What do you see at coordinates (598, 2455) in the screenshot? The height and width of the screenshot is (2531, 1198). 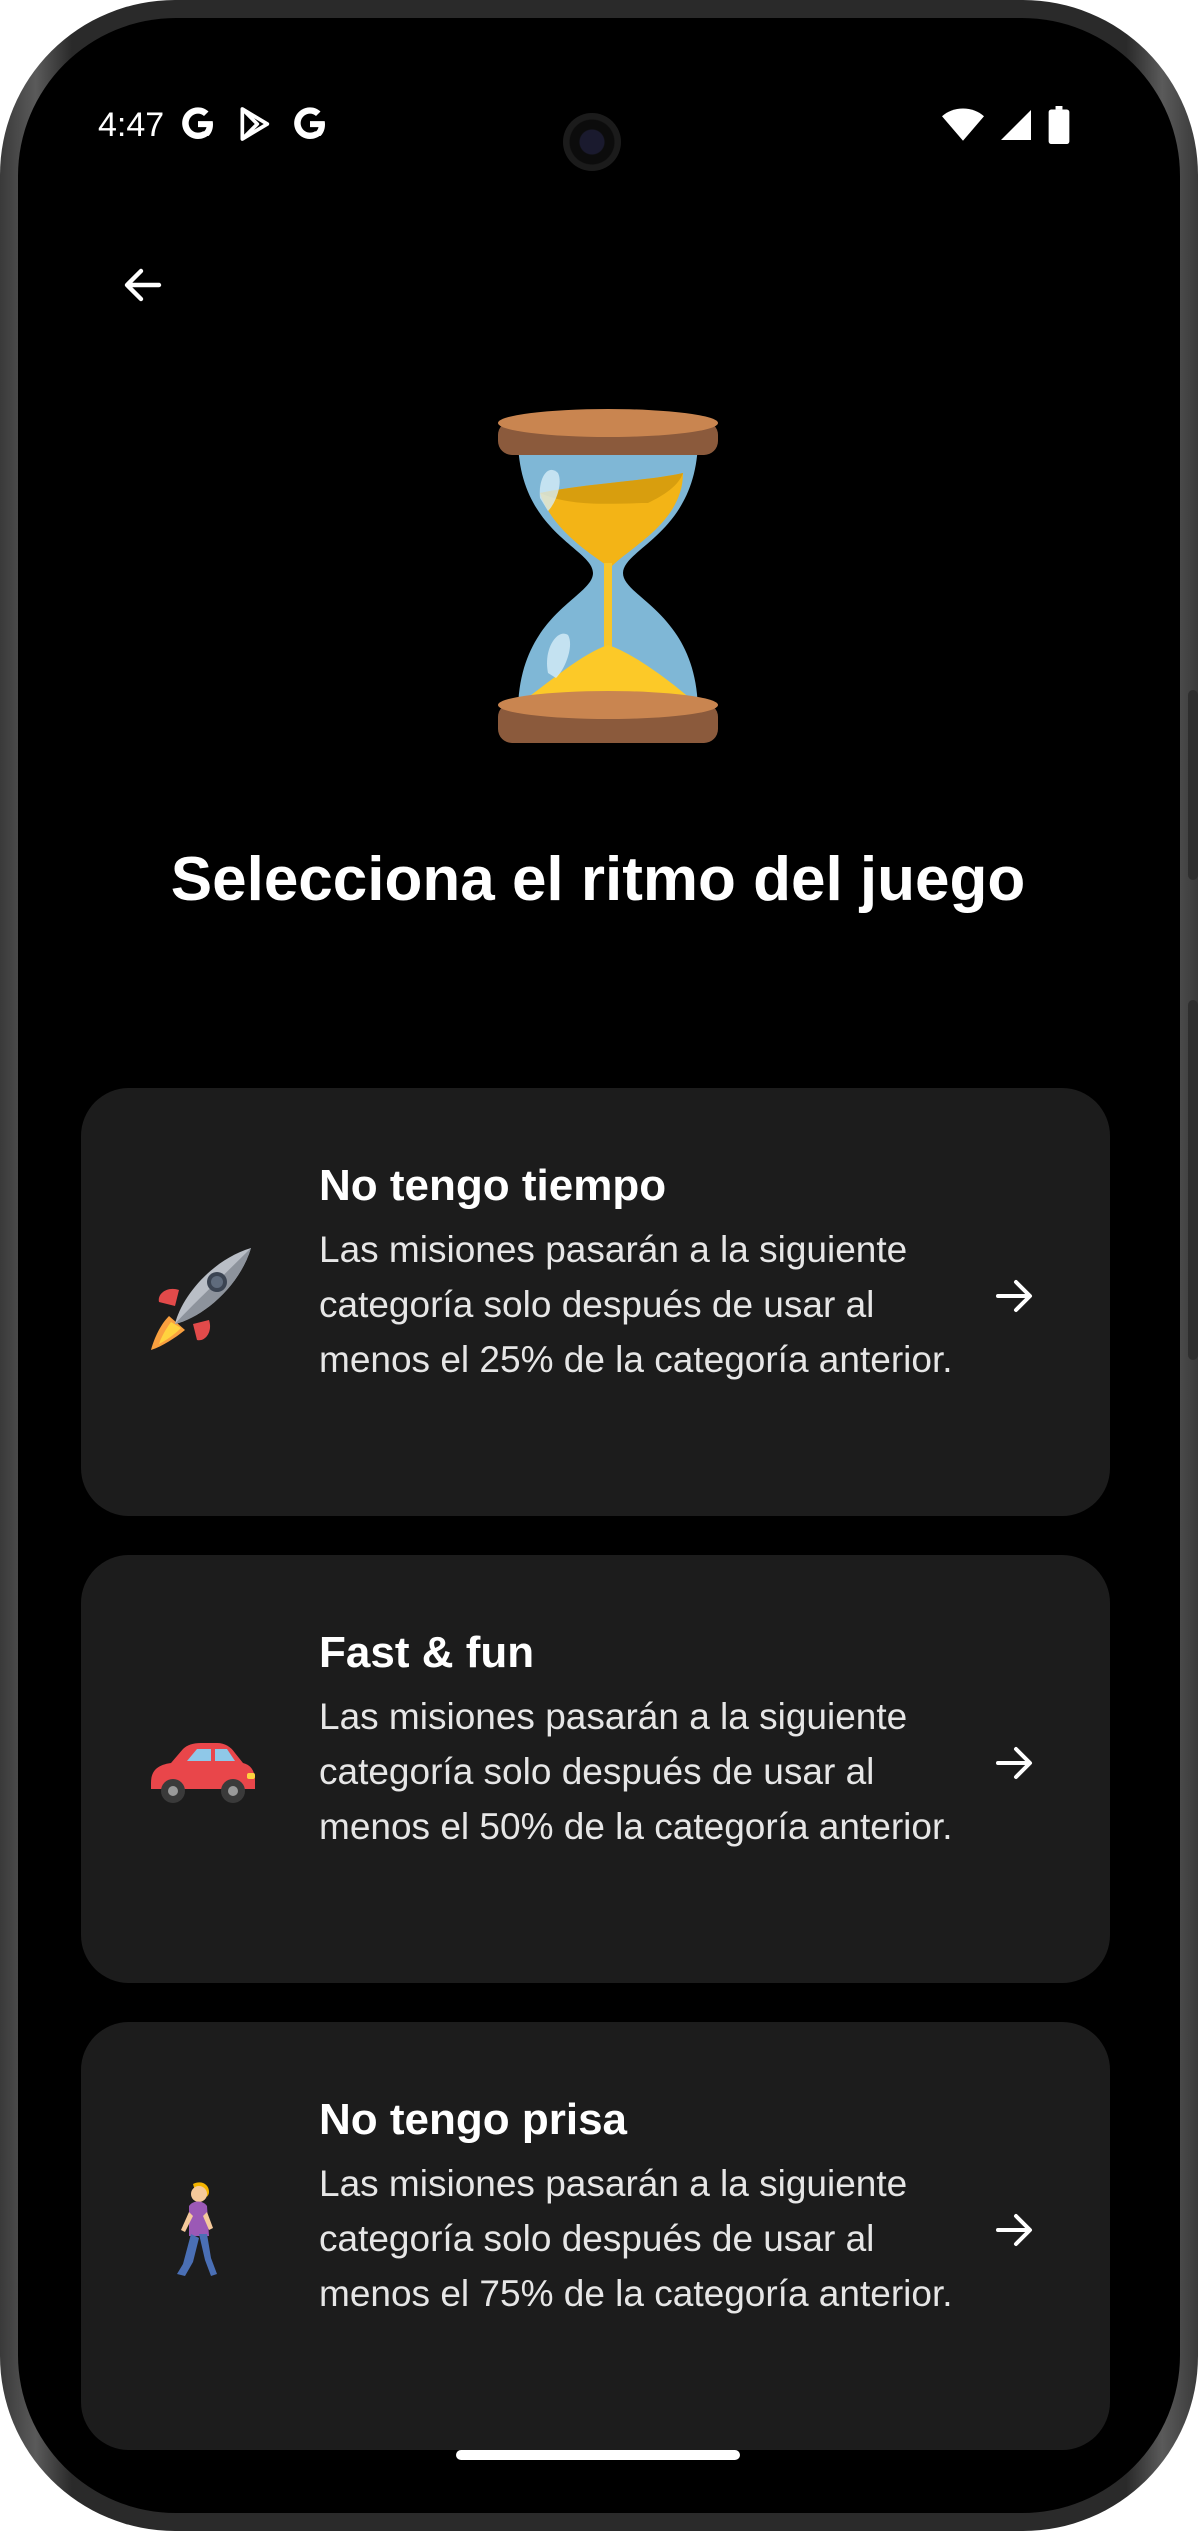 I see `gesture-nav-handle` at bounding box center [598, 2455].